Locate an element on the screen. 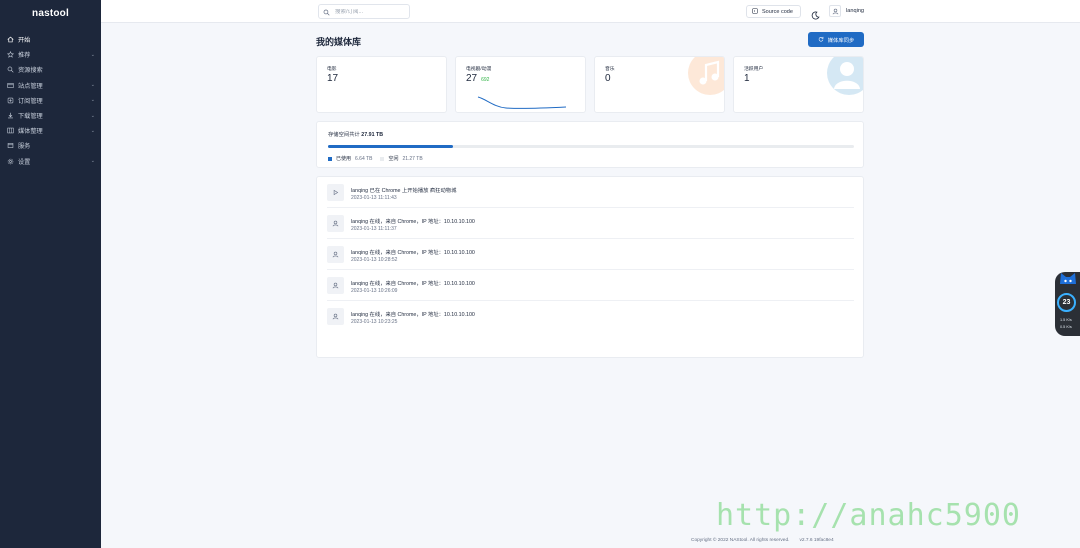 This screenshot has height=548, width=1080. play-icon is located at coordinates (335, 192).